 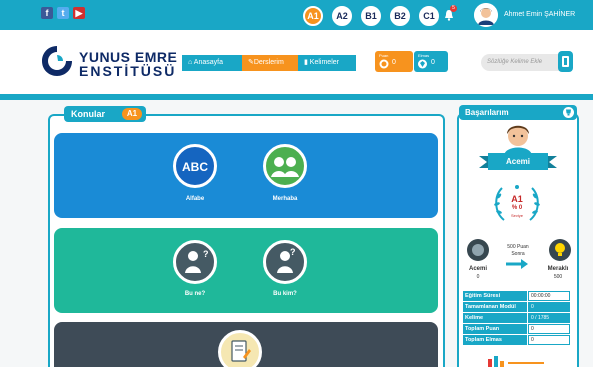 What do you see at coordinates (429, 16) in the screenshot?
I see `level-c1-button: C1` at bounding box center [429, 16].